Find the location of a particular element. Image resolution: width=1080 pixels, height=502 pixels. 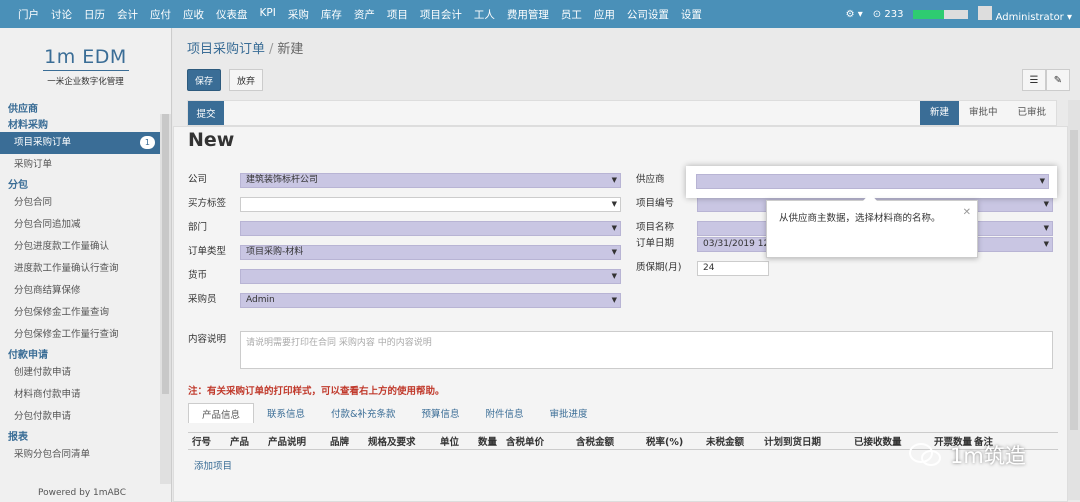

form-field: 建筑装饰标杆公司 ▼ is located at coordinates (430, 180).